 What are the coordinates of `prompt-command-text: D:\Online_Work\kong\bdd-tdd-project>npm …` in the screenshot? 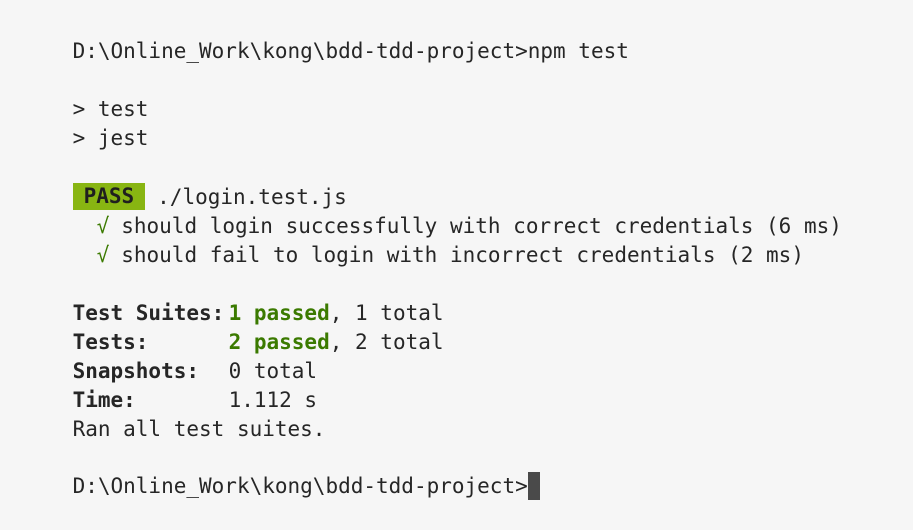 It's located at (350, 51).